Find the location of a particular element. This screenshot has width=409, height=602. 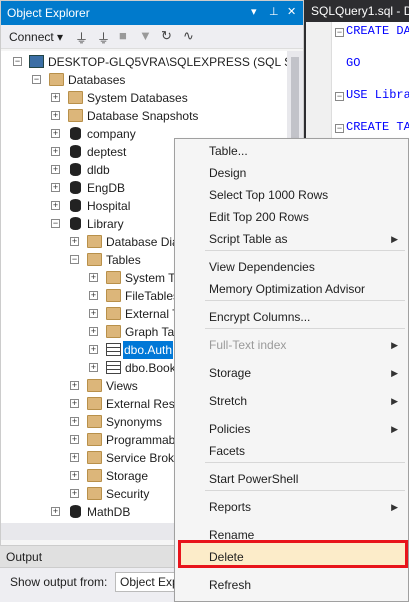

tree-label: company is located at coordinates (111, 134).